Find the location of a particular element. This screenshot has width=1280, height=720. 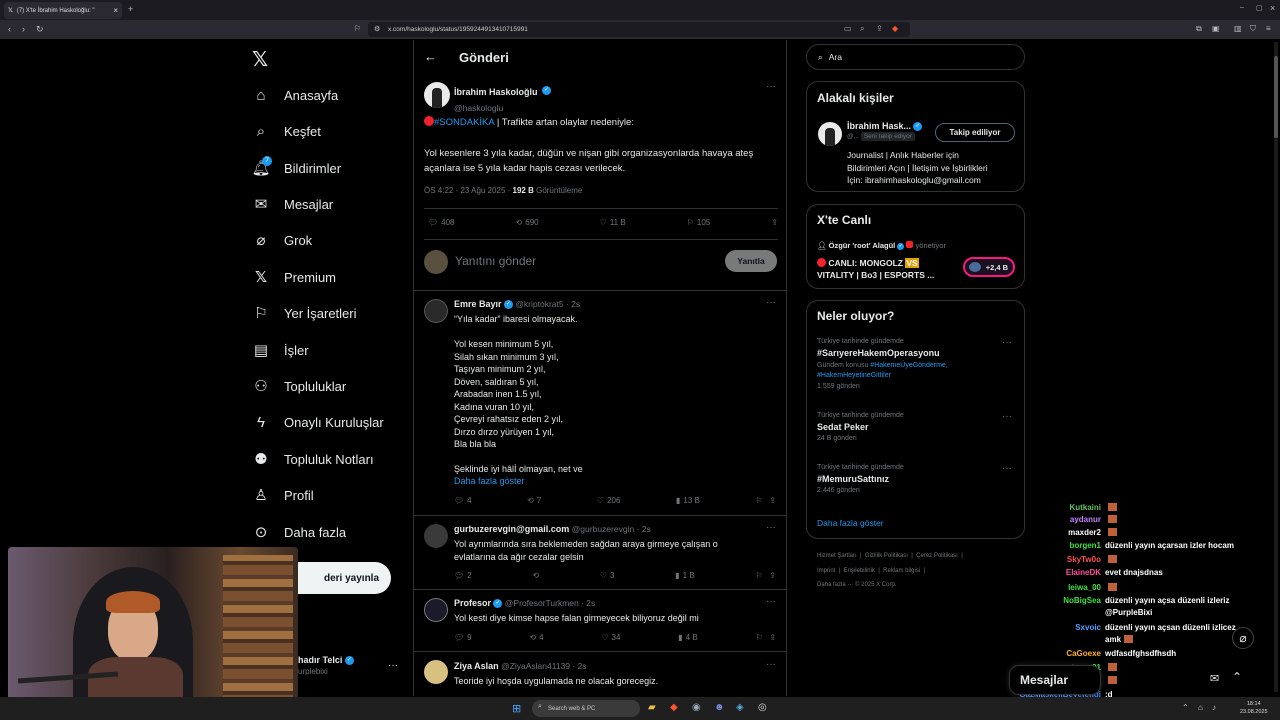

obs-icon: ◎ is located at coordinates (762, 707).